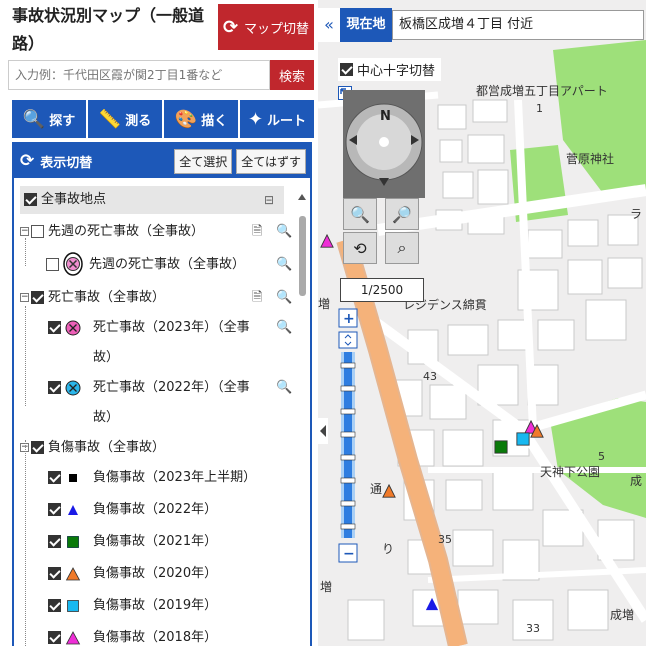 Image resolution: width=646 pixels, height=646 pixels. I want to click on panel-toggle-tab, so click(323, 431).